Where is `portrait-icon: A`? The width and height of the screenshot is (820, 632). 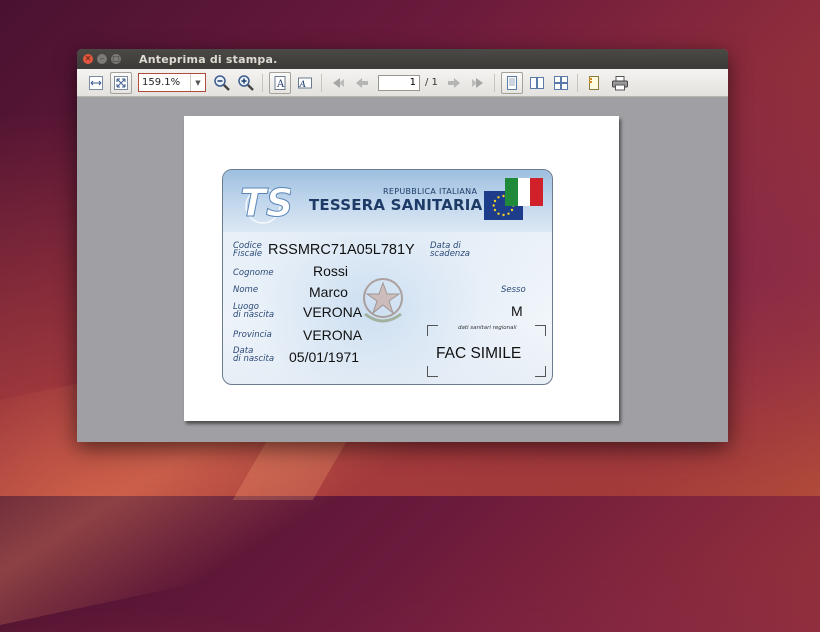
portrait-icon: A is located at coordinates (280, 82).